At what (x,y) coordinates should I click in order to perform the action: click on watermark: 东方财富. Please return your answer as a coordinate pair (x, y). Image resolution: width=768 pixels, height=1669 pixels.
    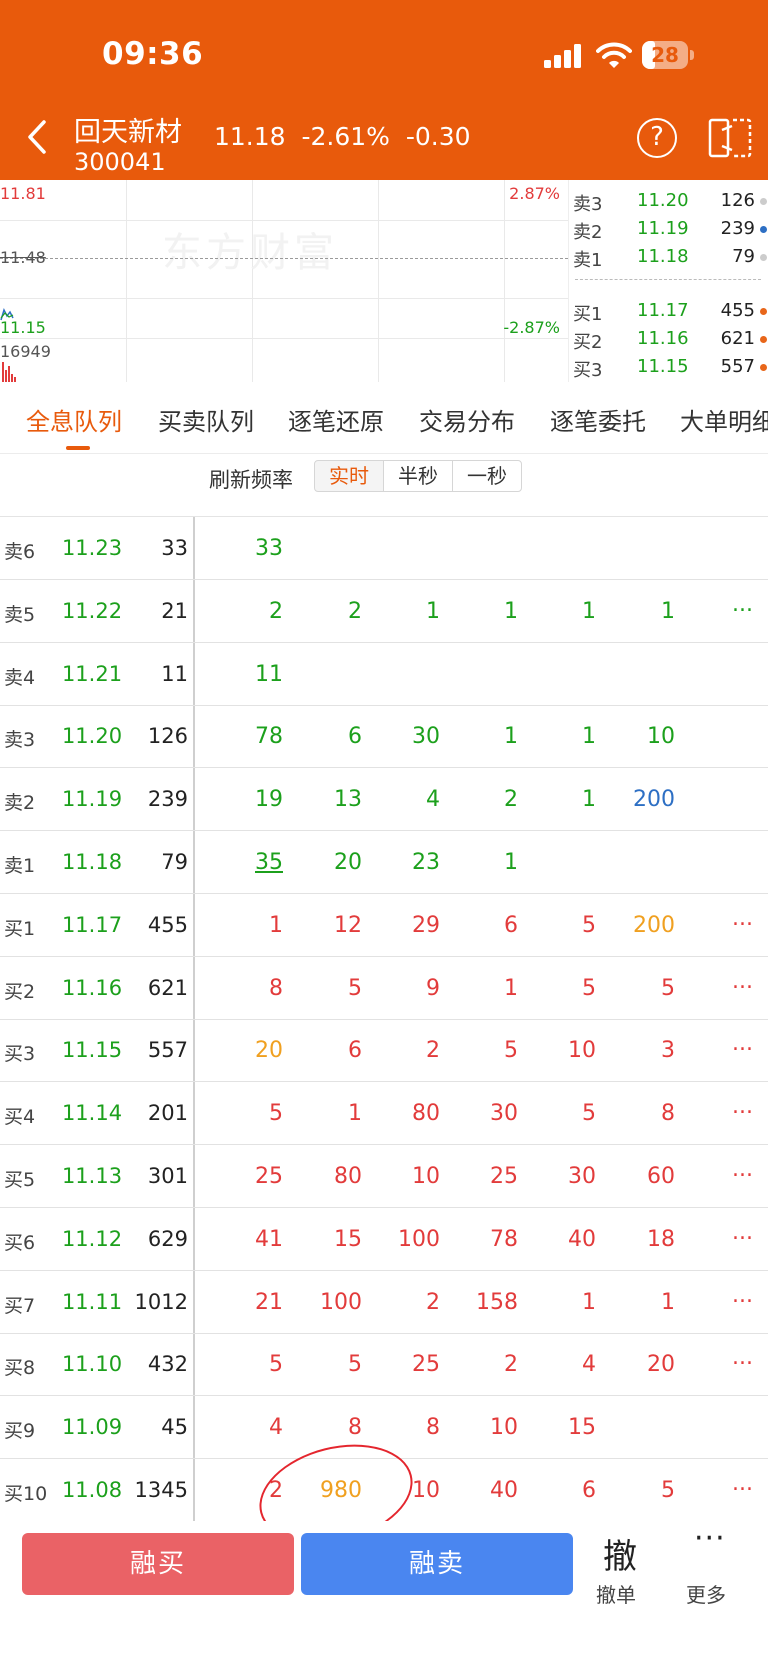
    Looking at the image, I should click on (250, 253).